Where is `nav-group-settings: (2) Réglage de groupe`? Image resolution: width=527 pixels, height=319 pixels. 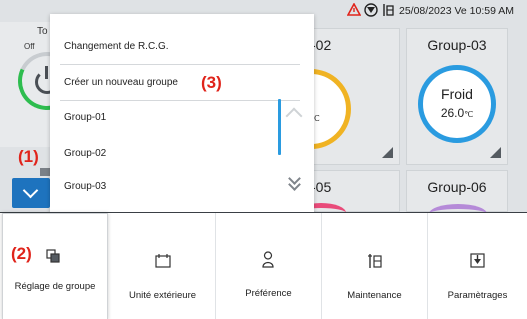
nav-group-settings: (2) Réglage de groupe is located at coordinates (55, 266).